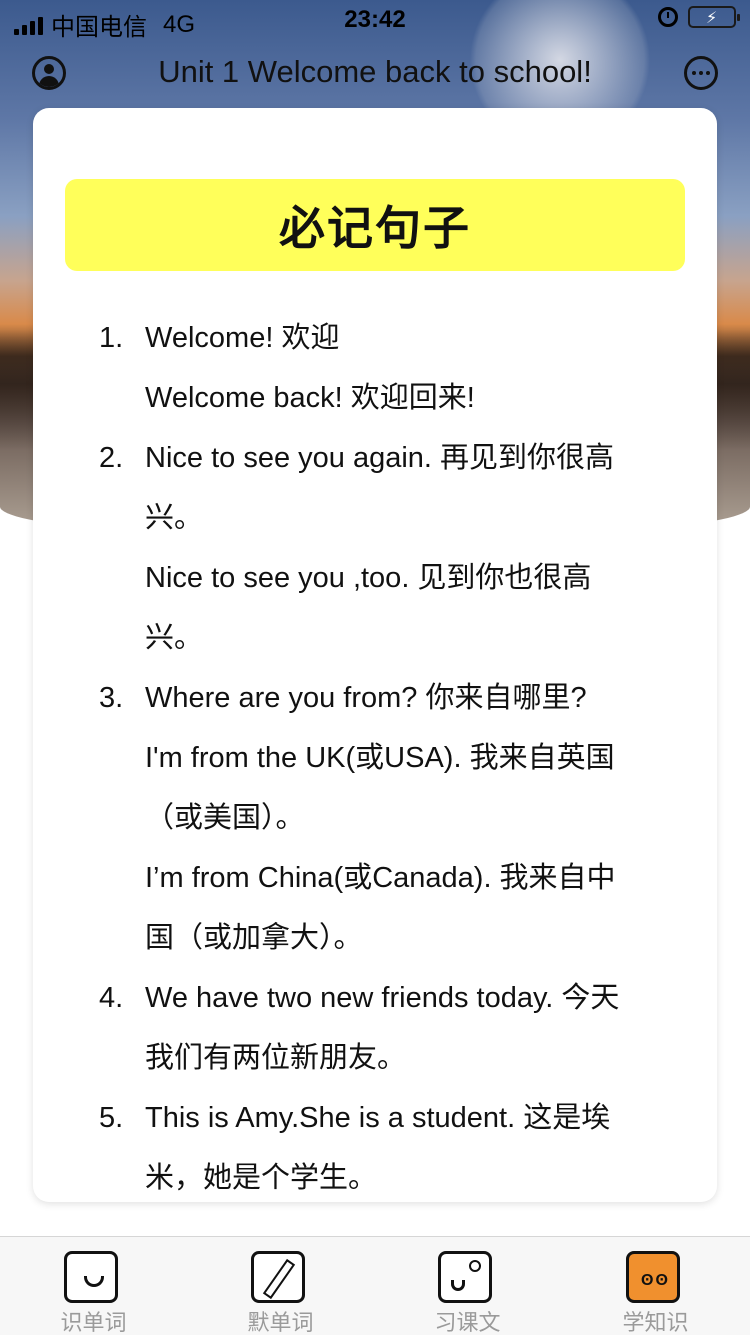 The image size is (750, 1337). I want to click on tab-dictation: 默单词, so click(280, 1286).